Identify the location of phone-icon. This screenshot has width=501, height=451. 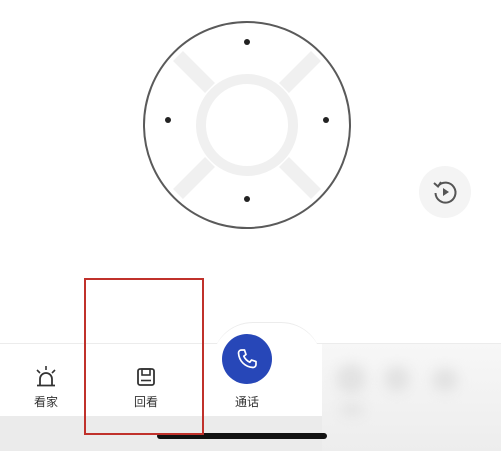
(247, 359).